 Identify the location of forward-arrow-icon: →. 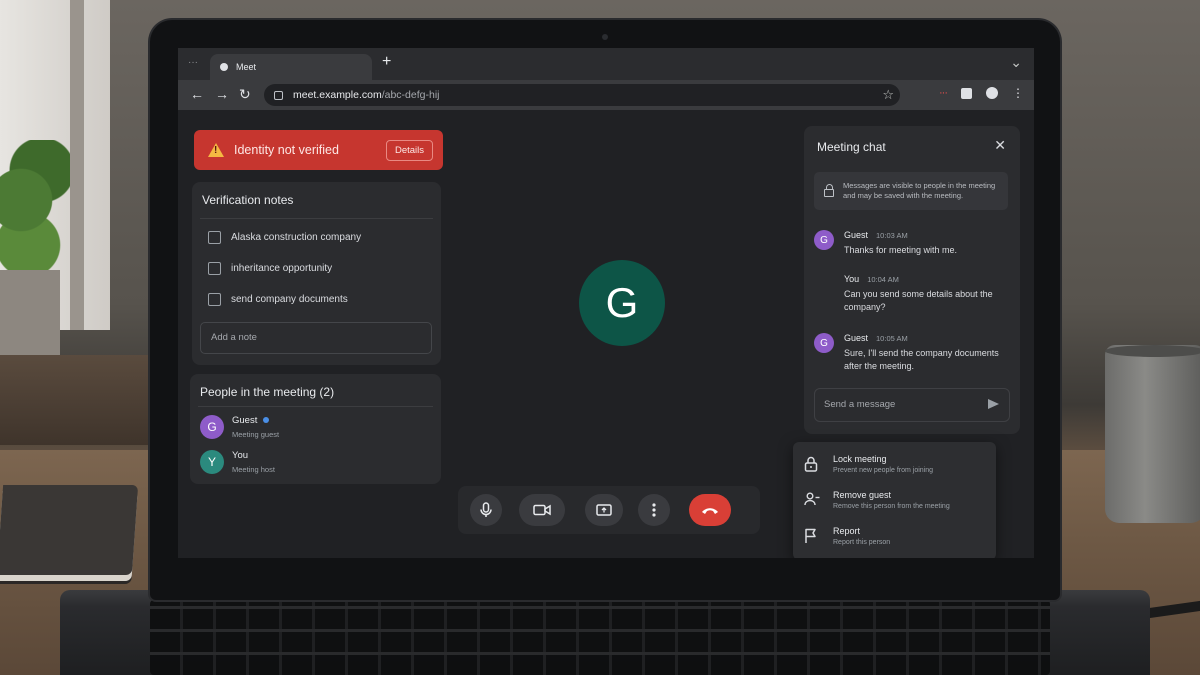
(222, 94).